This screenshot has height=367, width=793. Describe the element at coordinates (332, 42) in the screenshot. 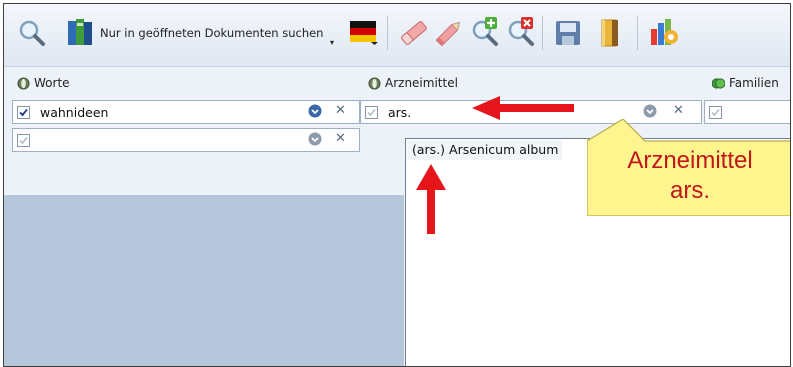

I see `chevron-down-icon: ▾` at that location.